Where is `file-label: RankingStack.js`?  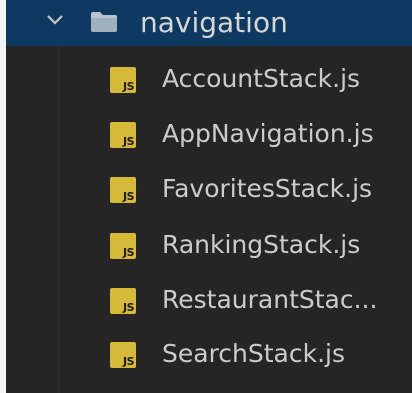 file-label: RankingStack.js is located at coordinates (261, 244).